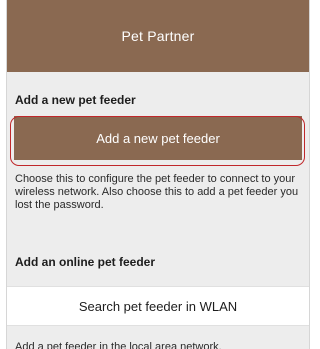 This screenshot has width=320, height=349. I want to click on add-new-pet-feeder-button: Add a new pet feeder, so click(158, 138).